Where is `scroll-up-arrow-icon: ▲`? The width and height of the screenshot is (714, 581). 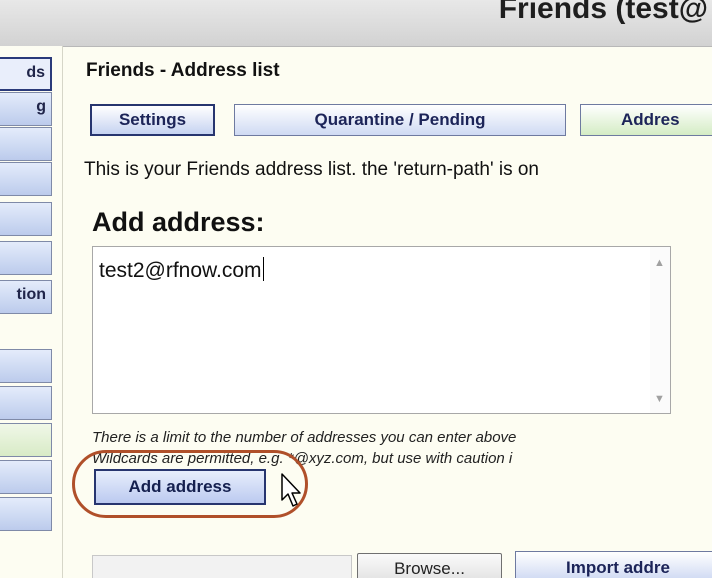
scroll-up-arrow-icon: ▲ is located at coordinates (659, 263).